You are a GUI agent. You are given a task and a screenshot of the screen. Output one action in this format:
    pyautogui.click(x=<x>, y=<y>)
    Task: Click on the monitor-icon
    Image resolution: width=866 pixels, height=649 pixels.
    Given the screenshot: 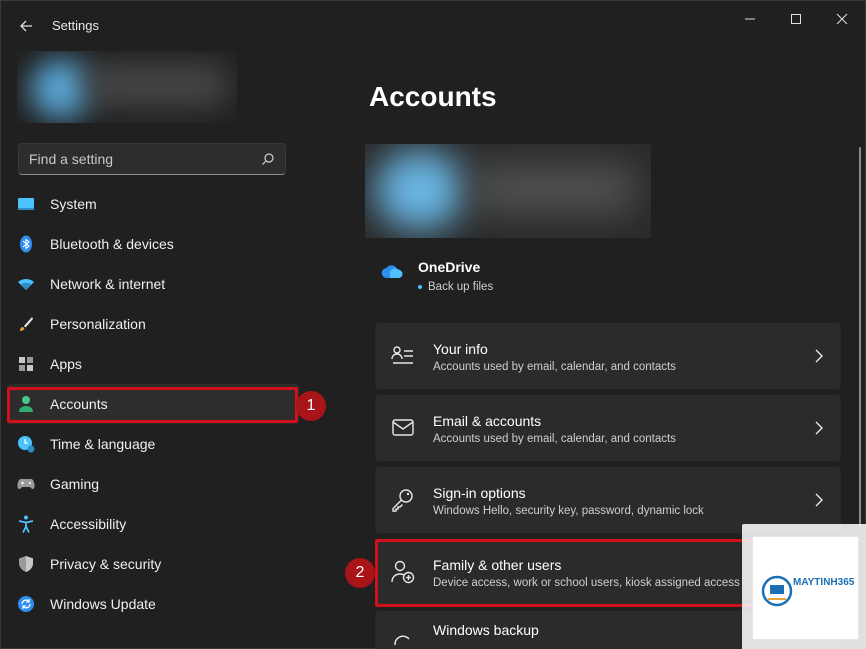 What is the action you would take?
    pyautogui.click(x=26, y=204)
    